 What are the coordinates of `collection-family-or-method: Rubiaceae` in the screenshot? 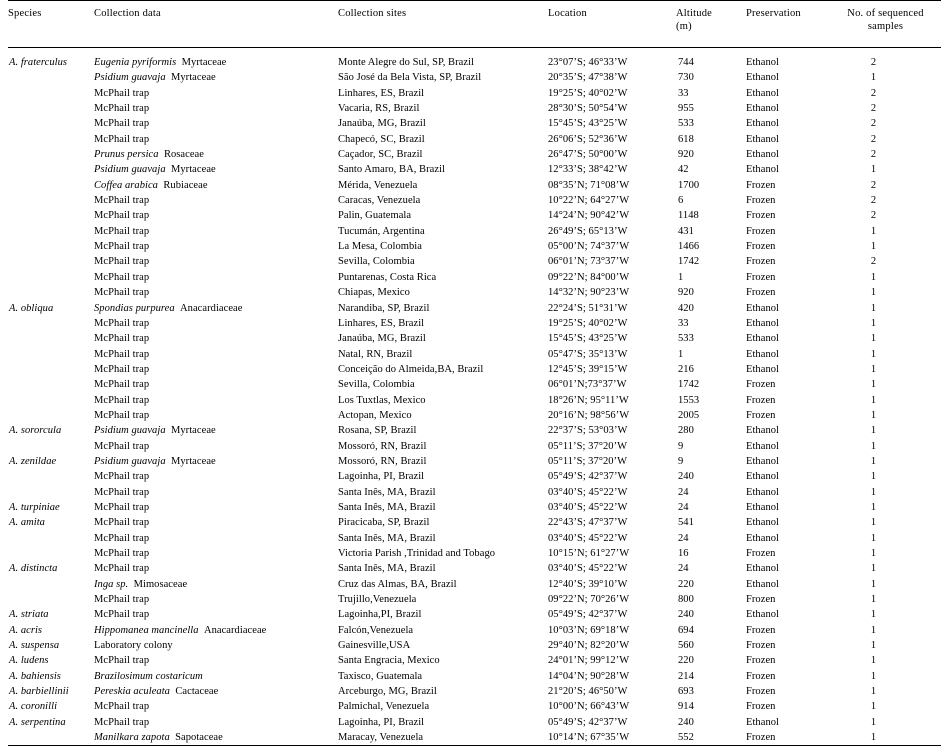 It's located at (185, 185).